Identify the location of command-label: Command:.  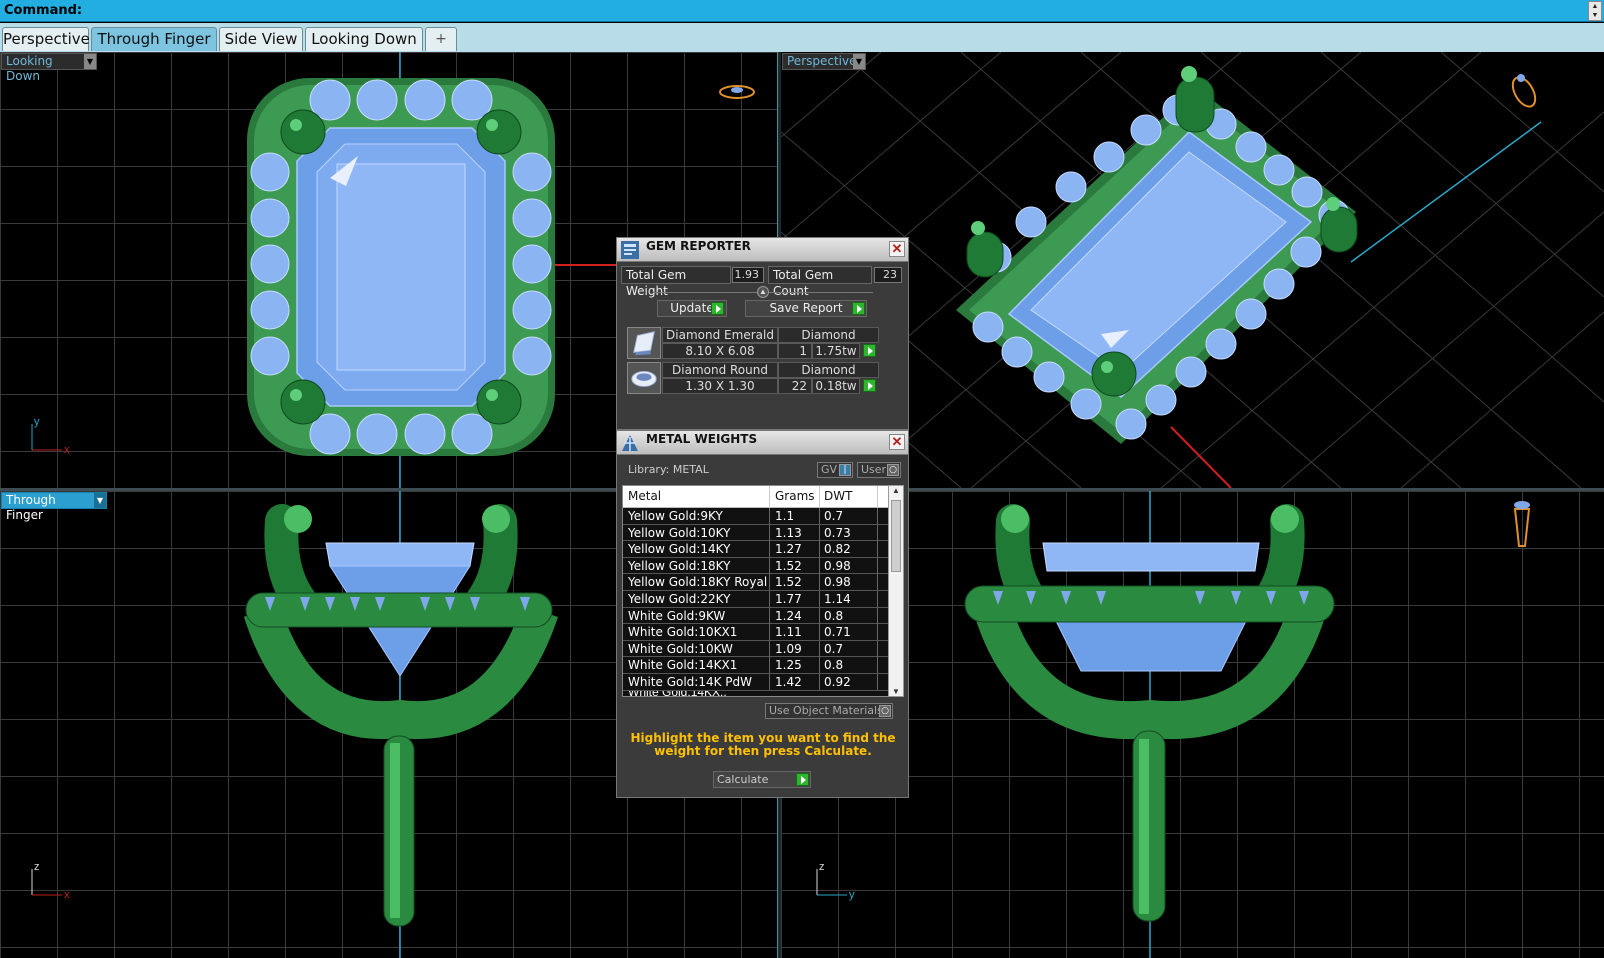
(43, 10).